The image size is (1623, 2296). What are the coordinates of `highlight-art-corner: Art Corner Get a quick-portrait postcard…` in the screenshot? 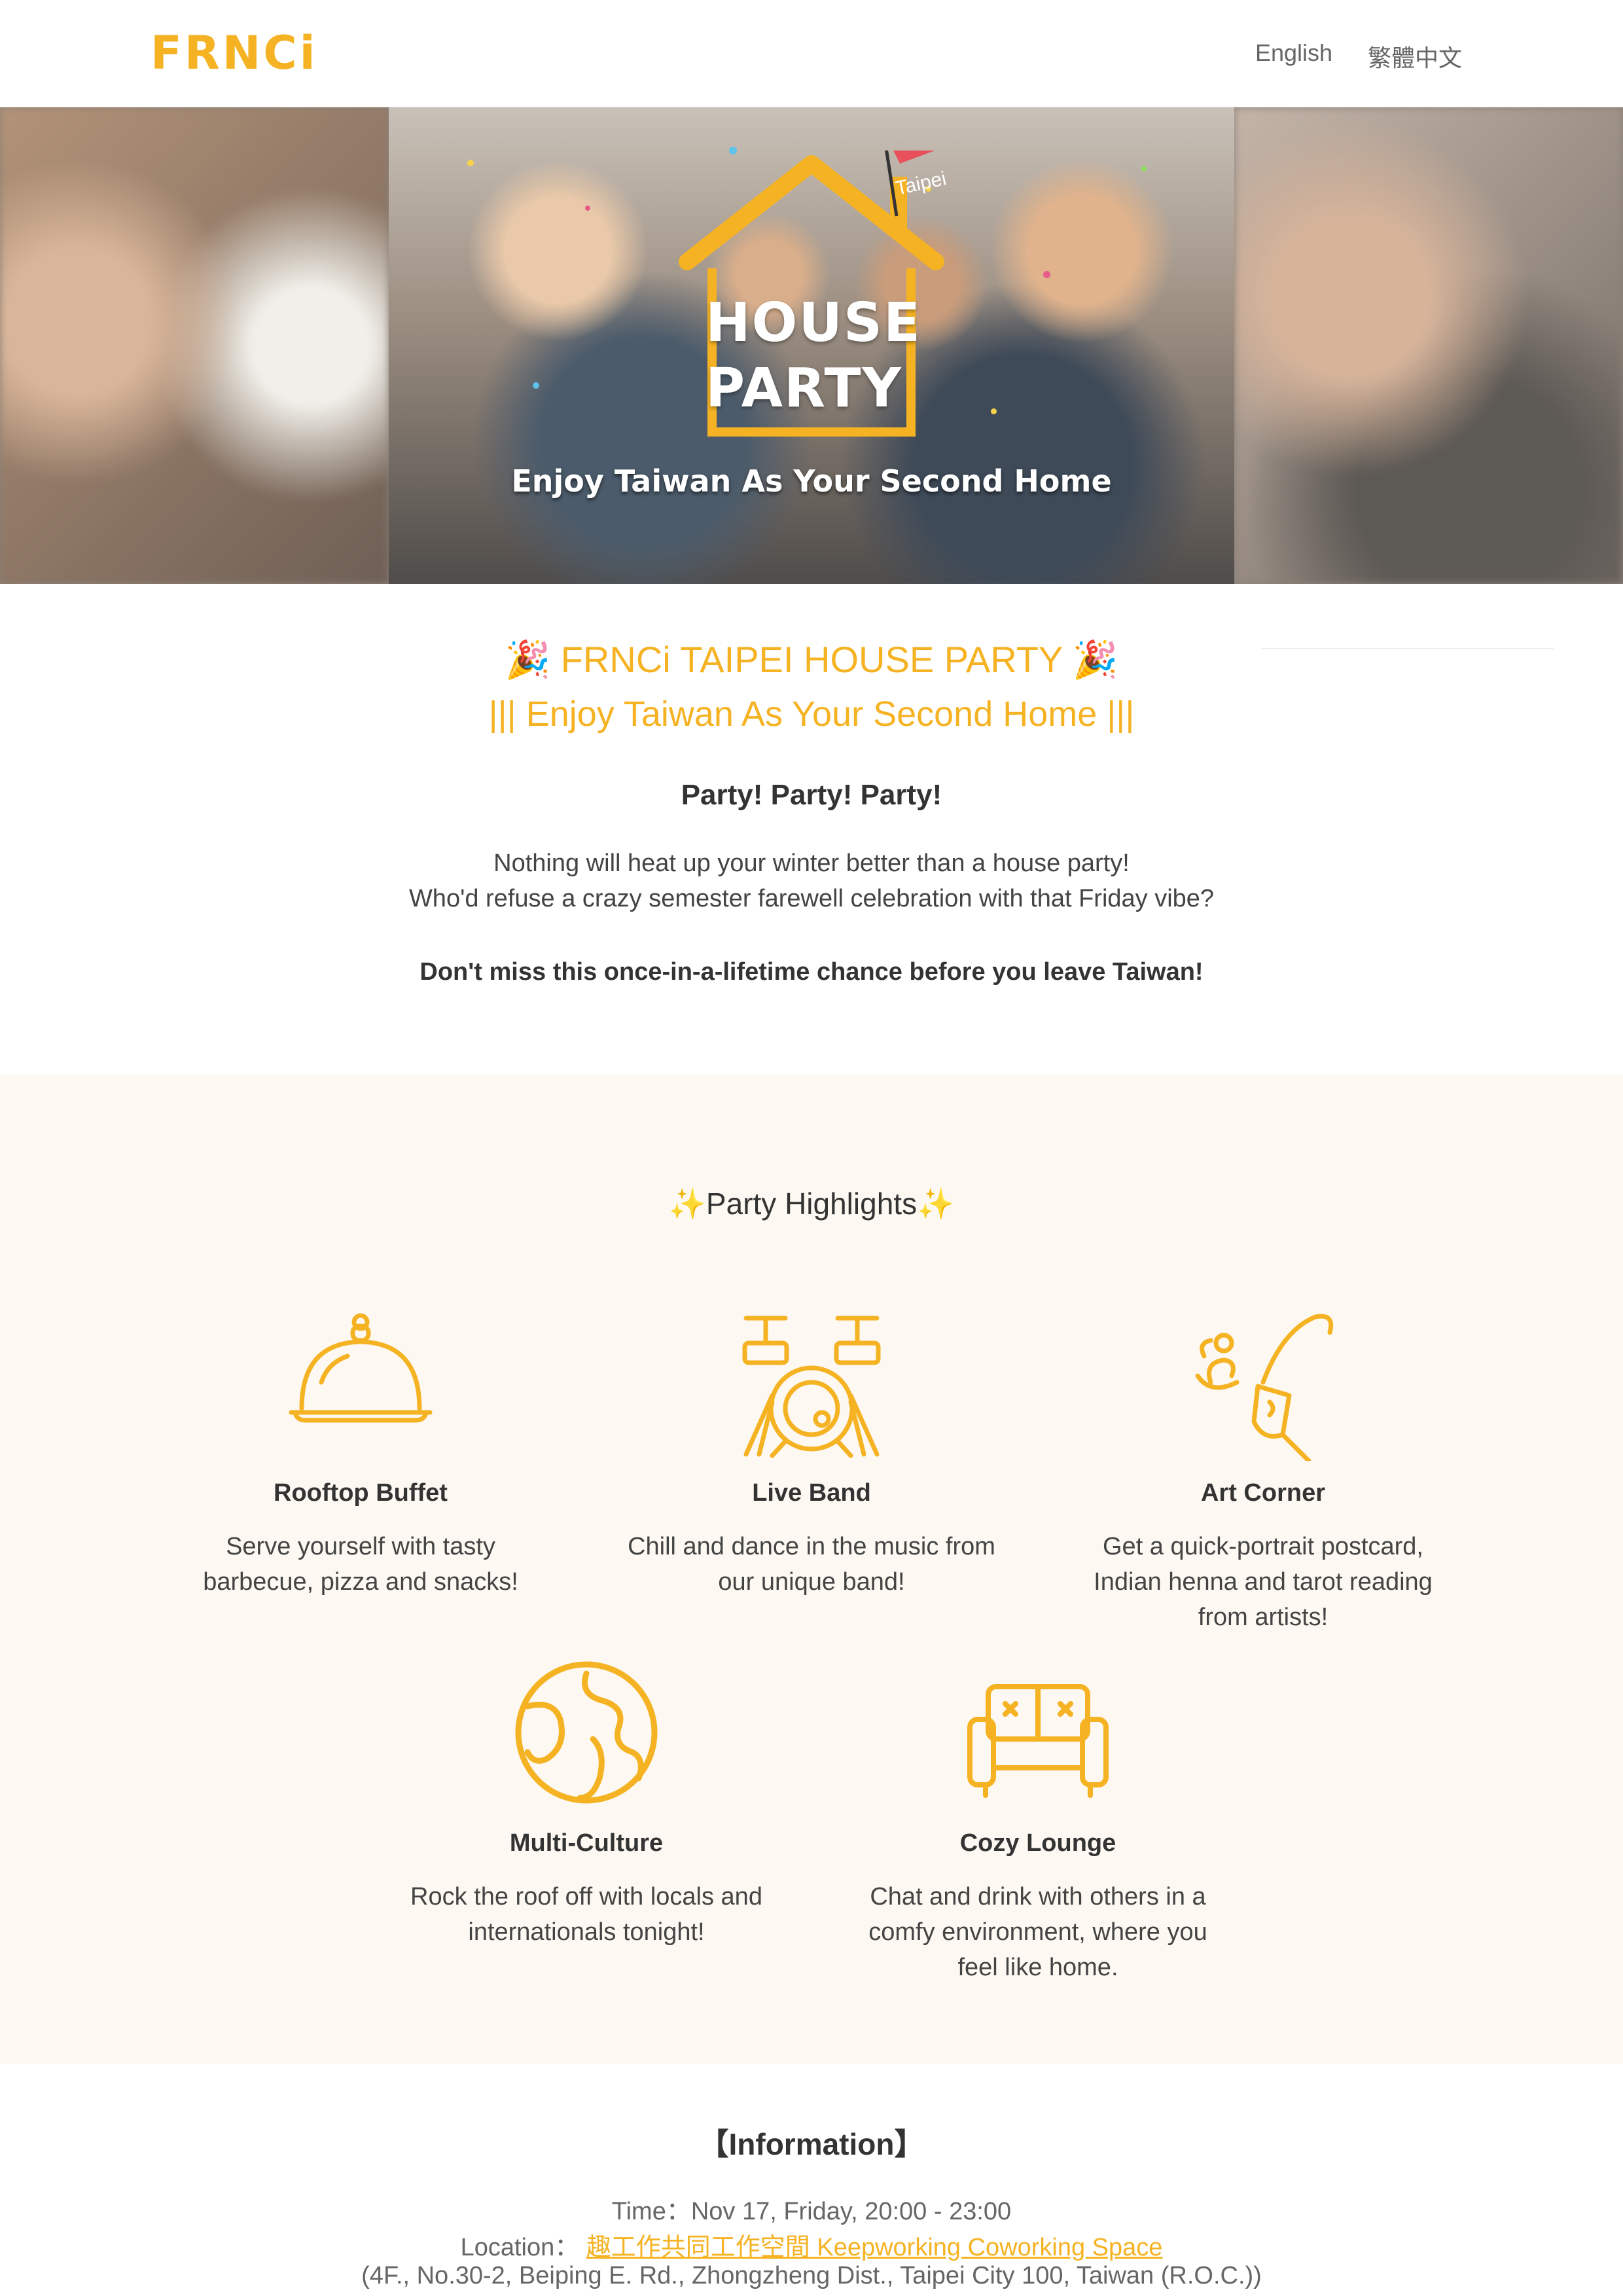 It's located at (1263, 1469).